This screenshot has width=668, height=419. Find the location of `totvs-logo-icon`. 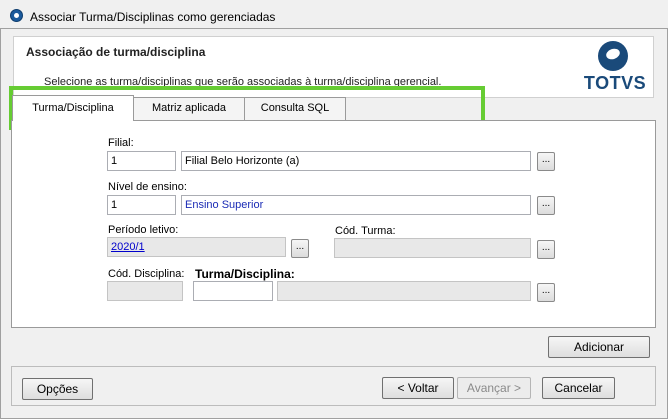

totvs-logo-icon is located at coordinates (613, 56).